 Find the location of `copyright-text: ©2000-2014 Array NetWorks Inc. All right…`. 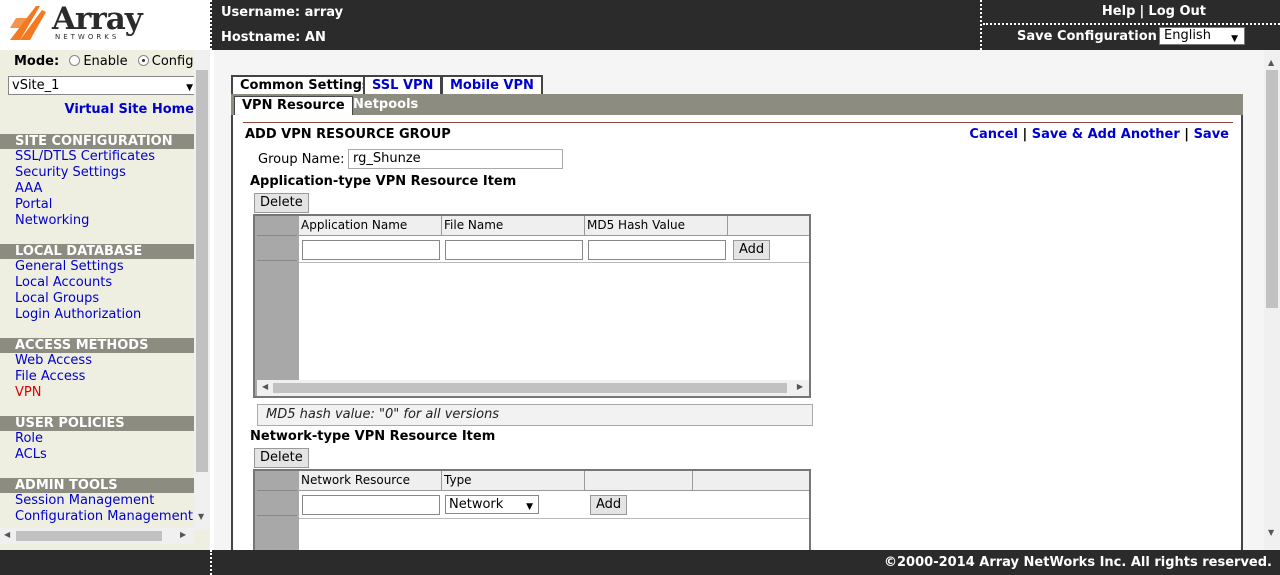

copyright-text: ©2000-2014 Array NetWorks Inc. All right… is located at coordinates (1078, 562).